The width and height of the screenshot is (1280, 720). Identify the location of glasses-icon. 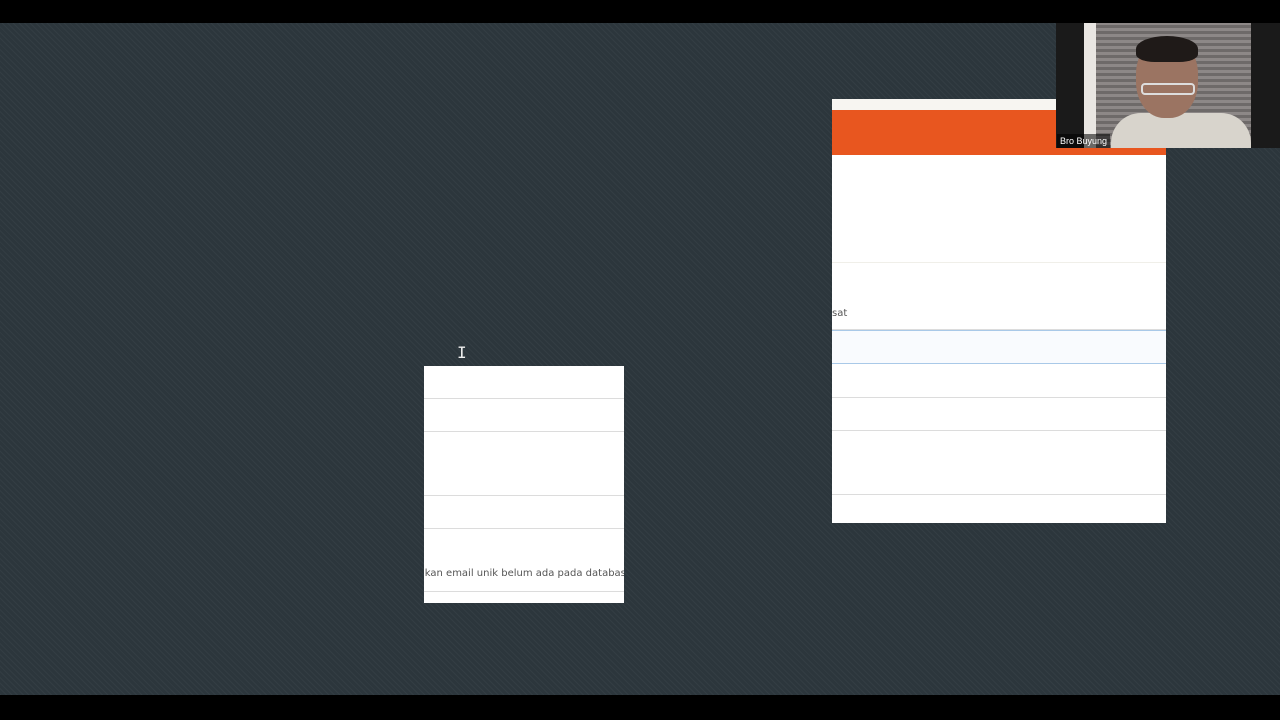
(1168, 89).